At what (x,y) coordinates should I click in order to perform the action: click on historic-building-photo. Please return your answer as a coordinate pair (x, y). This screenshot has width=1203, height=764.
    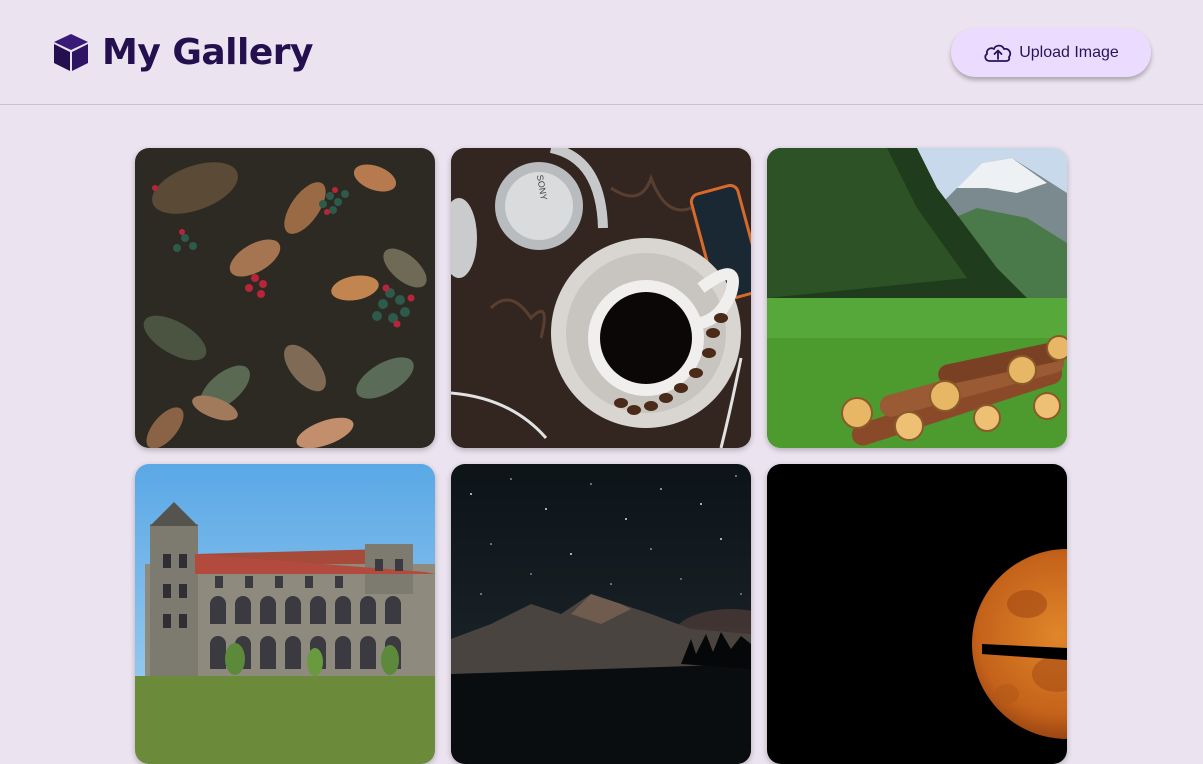
    Looking at the image, I should click on (285, 614).